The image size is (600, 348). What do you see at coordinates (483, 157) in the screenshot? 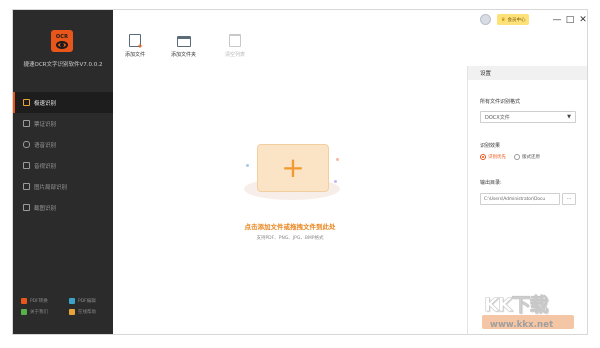
I see `radio-checked-icon` at bounding box center [483, 157].